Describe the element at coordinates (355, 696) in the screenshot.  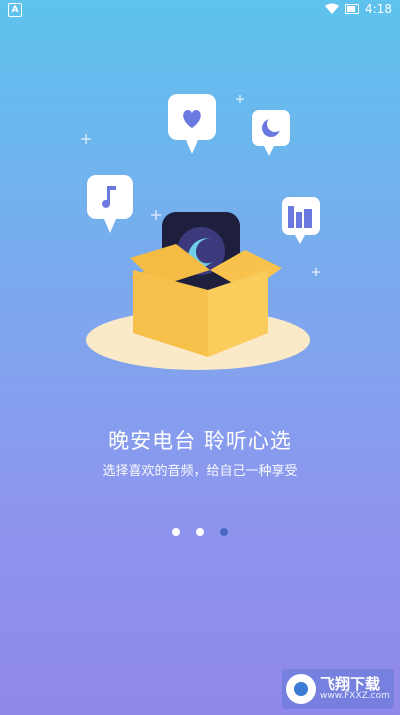
I see `watermark-url: www.FXXZ.com` at that location.